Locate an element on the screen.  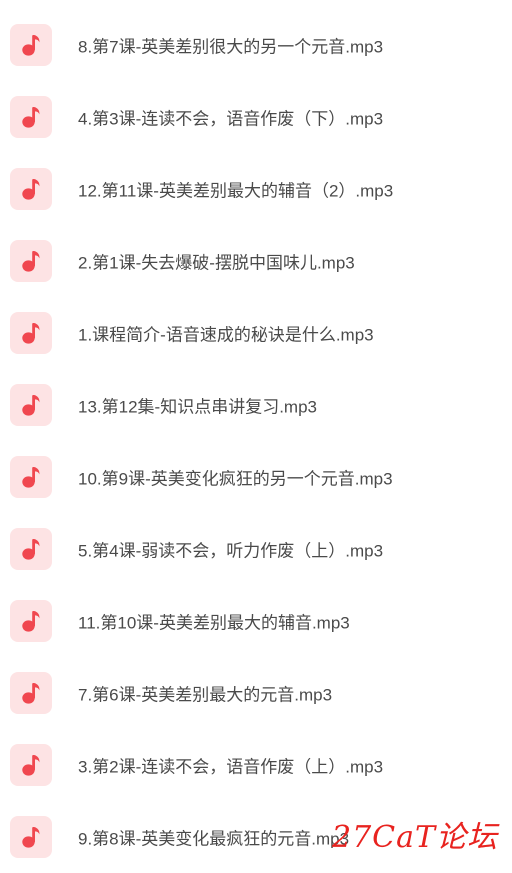
file-name: 8.第7课-英美差别很大的另一个元音.mp3 is located at coordinates (231, 47).